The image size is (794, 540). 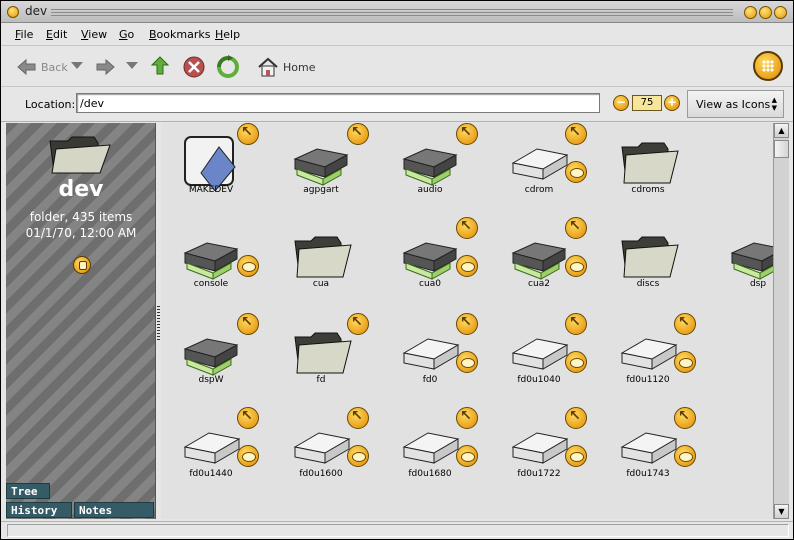 I want to click on up-arrow-icon, so click(x=160, y=68).